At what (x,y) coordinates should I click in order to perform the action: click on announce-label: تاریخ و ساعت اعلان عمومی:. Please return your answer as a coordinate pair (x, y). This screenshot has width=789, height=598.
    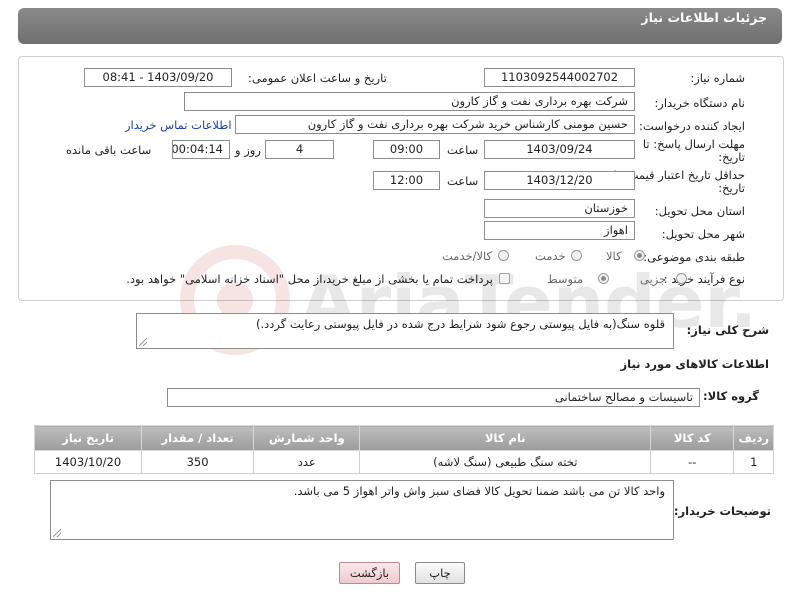
    Looking at the image, I should click on (317, 78).